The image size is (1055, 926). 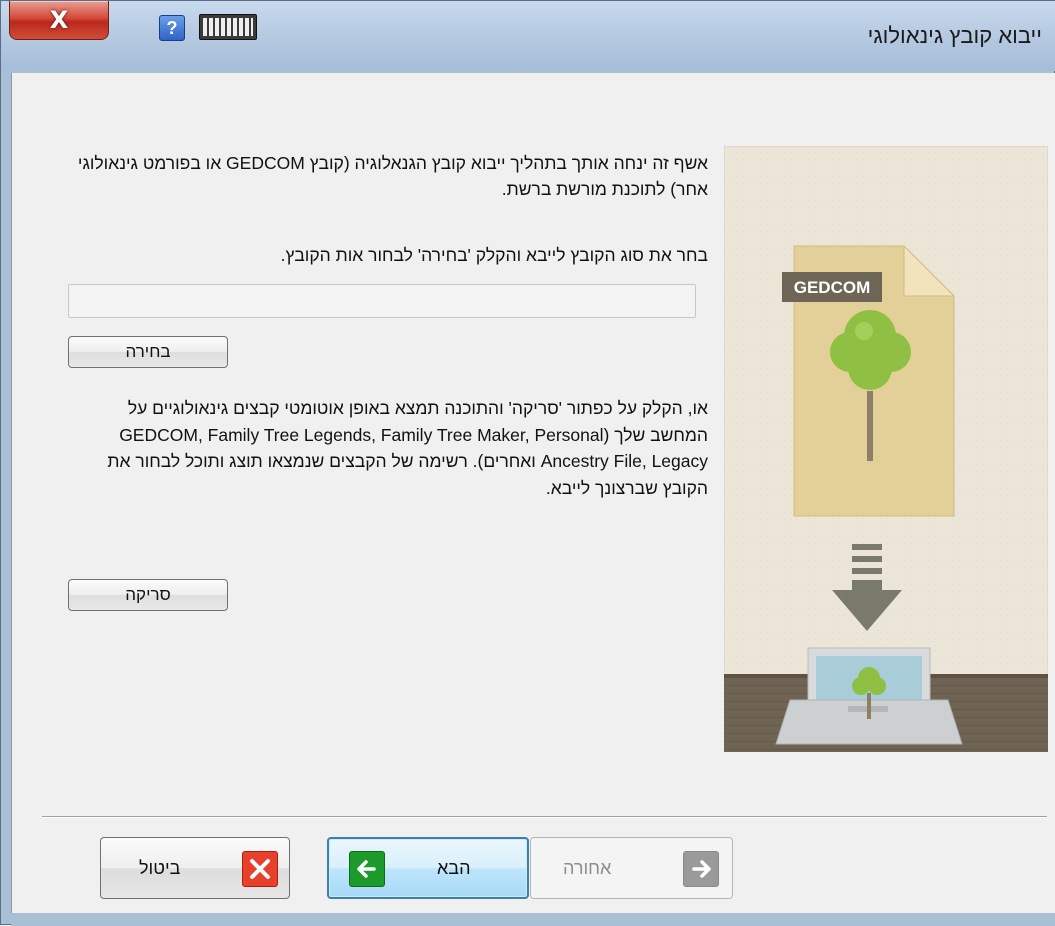 I want to click on help-icon: ?, so click(x=172, y=27).